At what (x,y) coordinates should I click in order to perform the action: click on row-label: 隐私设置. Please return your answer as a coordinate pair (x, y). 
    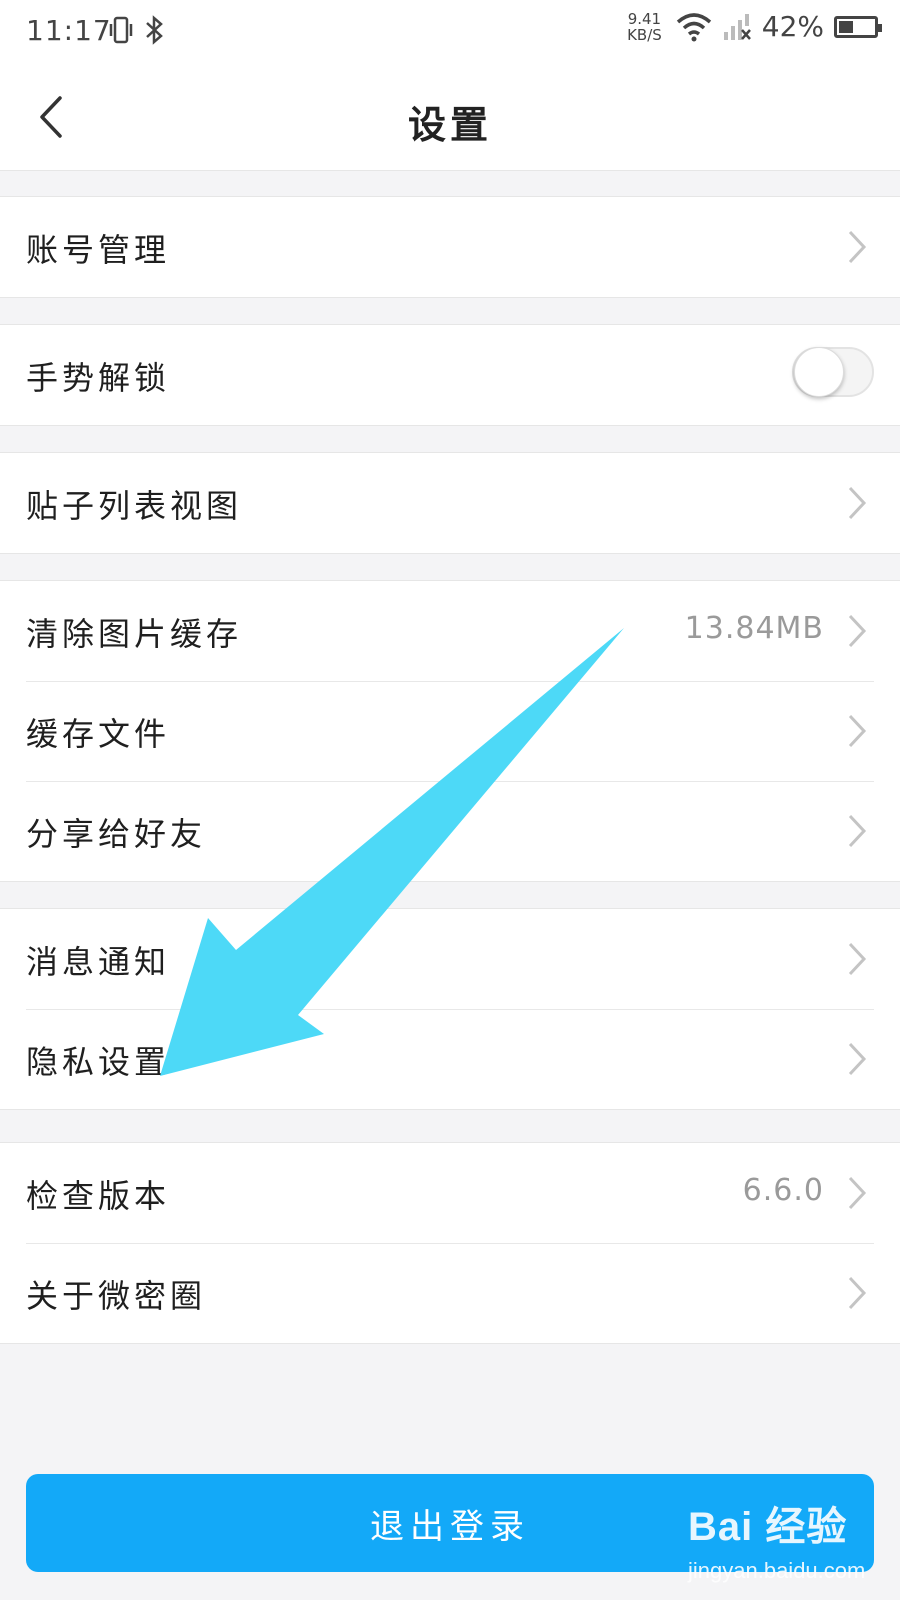
    Looking at the image, I should click on (98, 1062).